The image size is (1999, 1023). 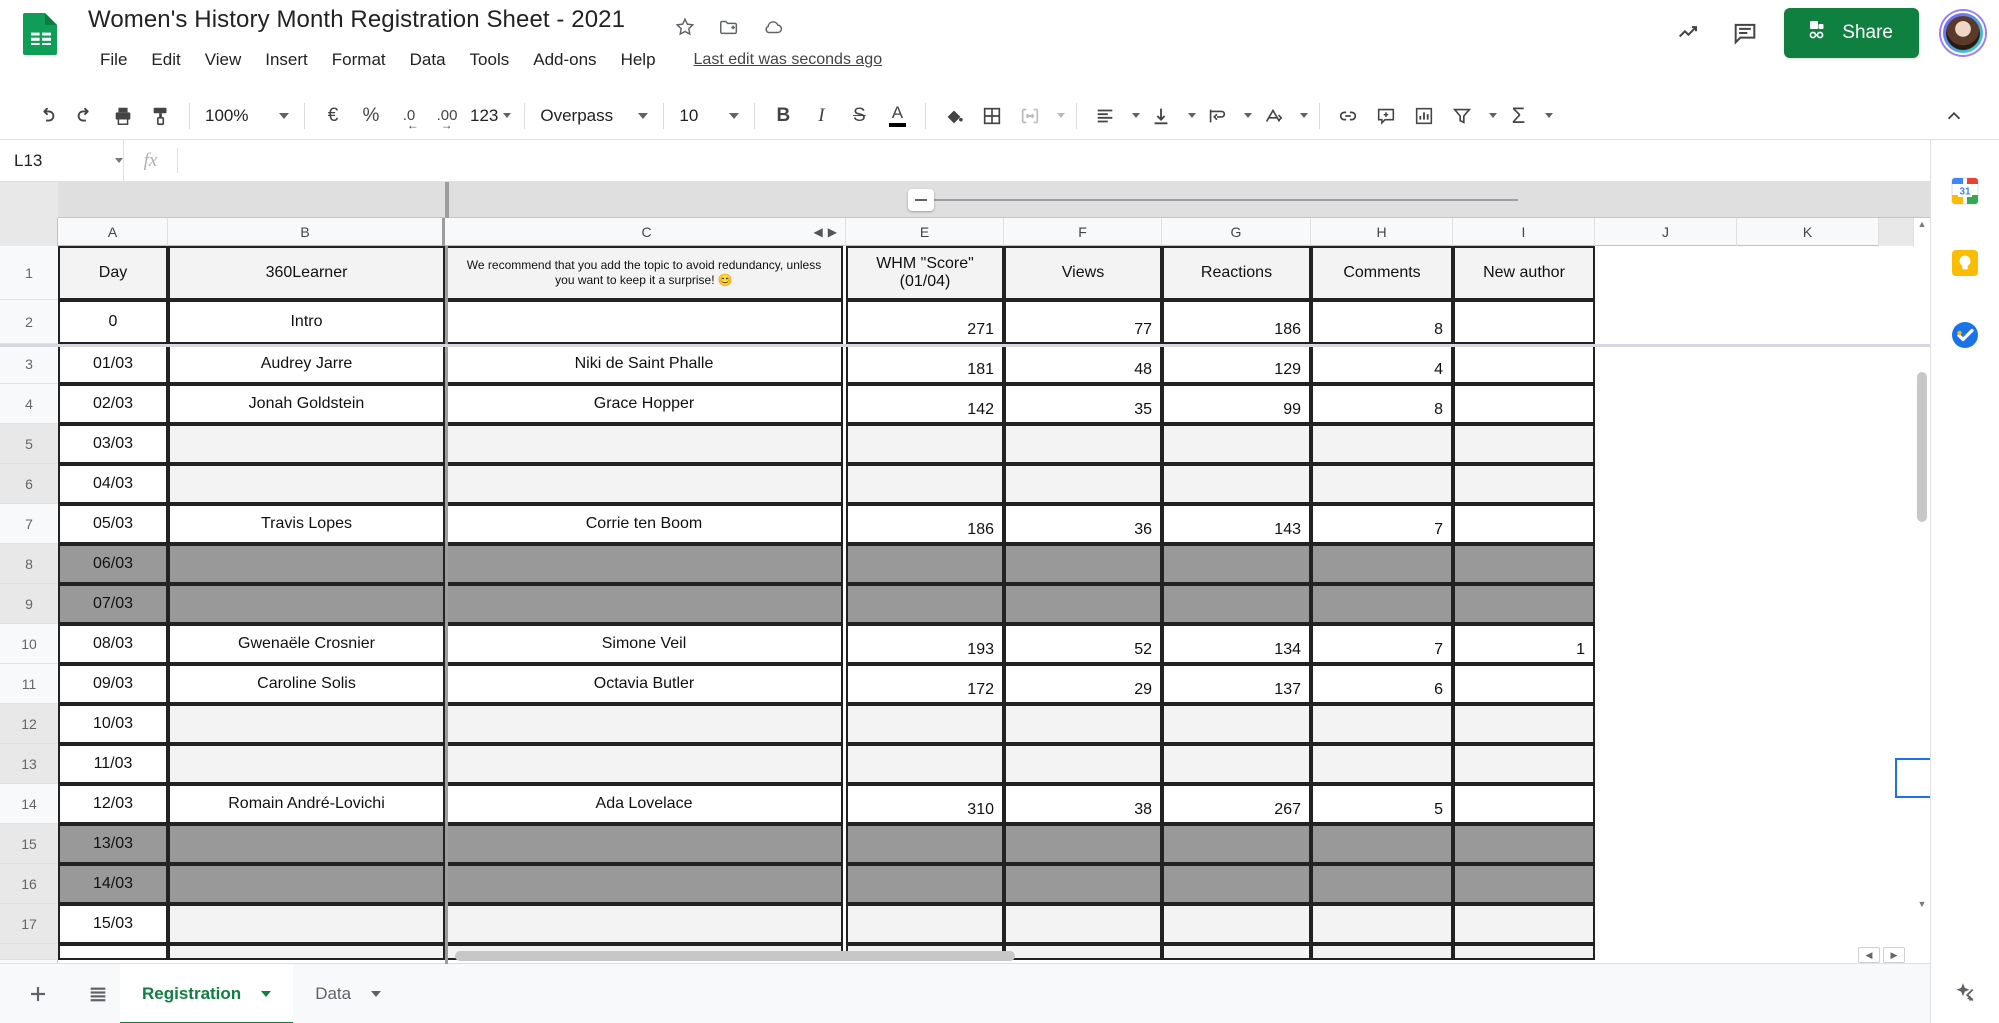 I want to click on cell-A3: 01/03, so click(x=113, y=364).